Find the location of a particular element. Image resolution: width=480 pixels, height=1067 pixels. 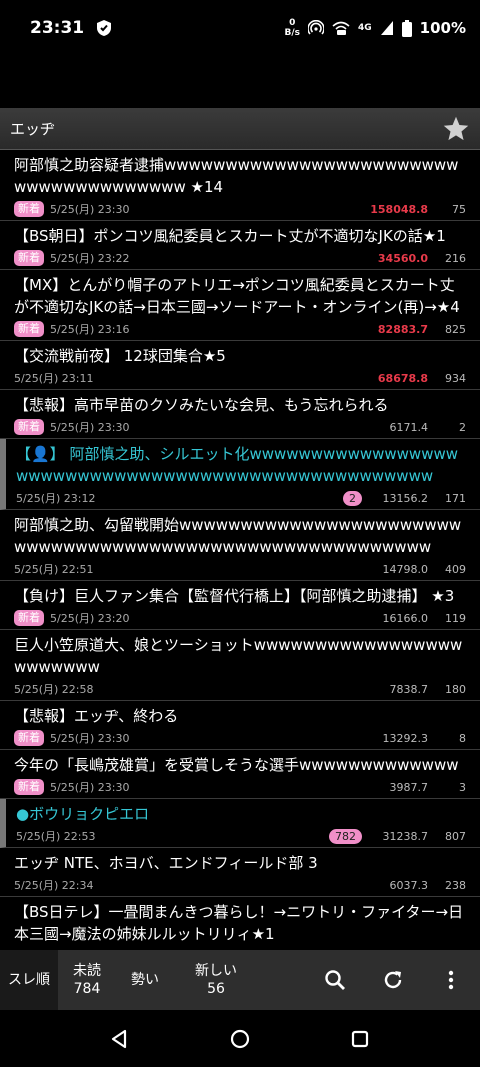

thread-meta: 新着 5/25(月) 23:30 3987.7 3 is located at coordinates (240, 787).